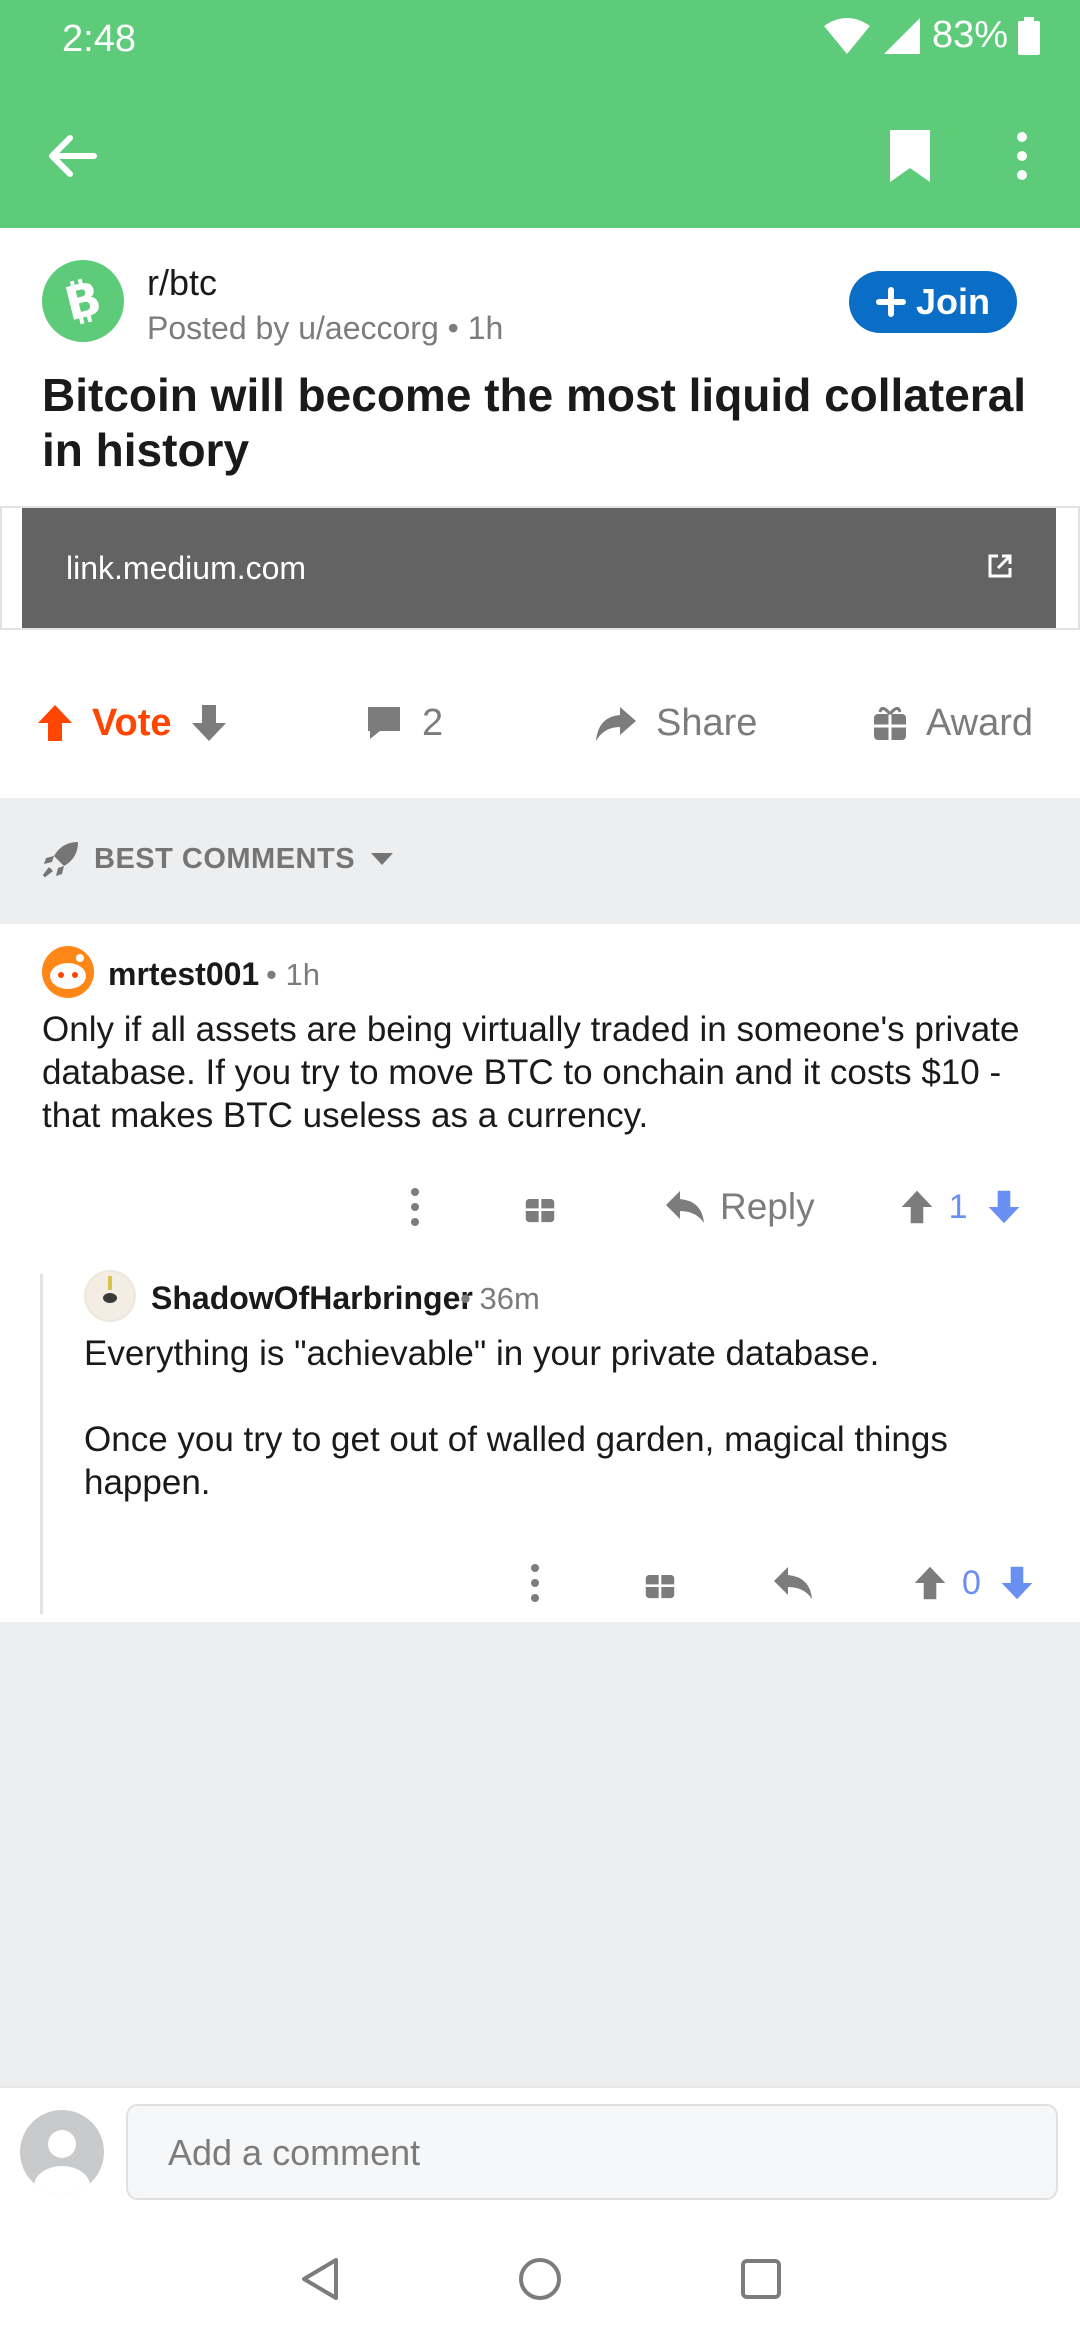  Describe the element at coordinates (325, 328) in the screenshot. I see `posted-by: Posted by u/aeccorg • 1h` at that location.